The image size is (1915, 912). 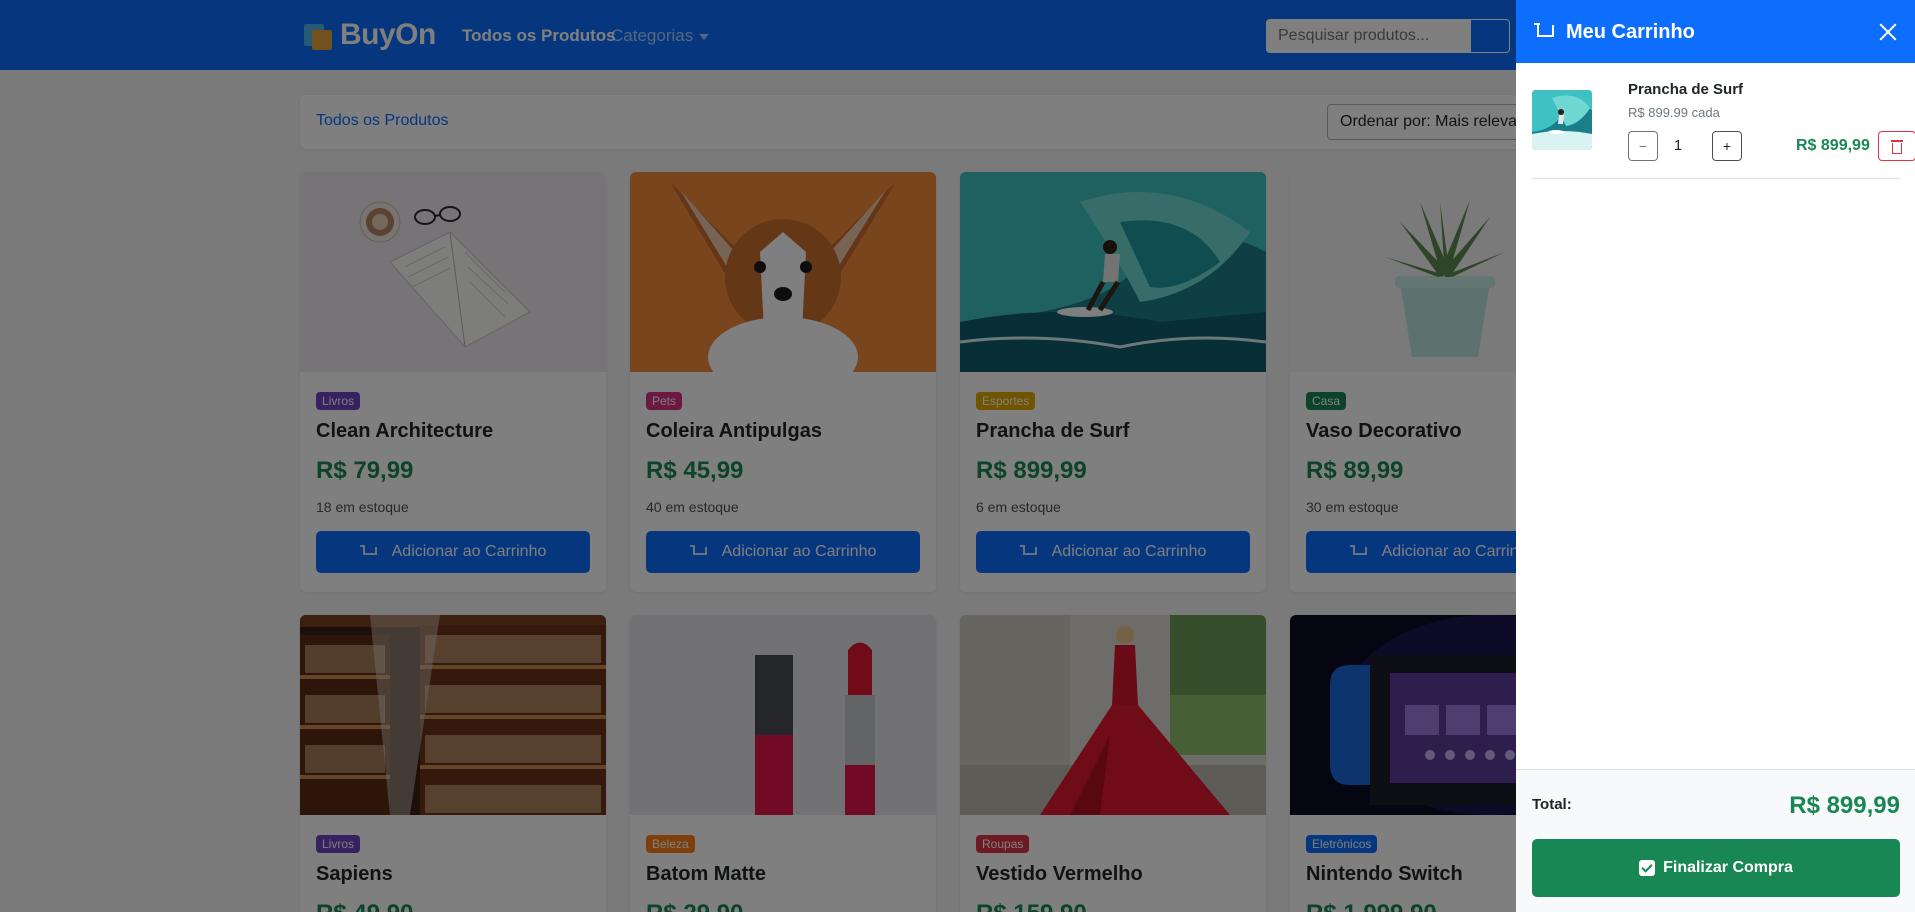 I want to click on cart-header: Meu Carrinho, so click(x=1715, y=31).